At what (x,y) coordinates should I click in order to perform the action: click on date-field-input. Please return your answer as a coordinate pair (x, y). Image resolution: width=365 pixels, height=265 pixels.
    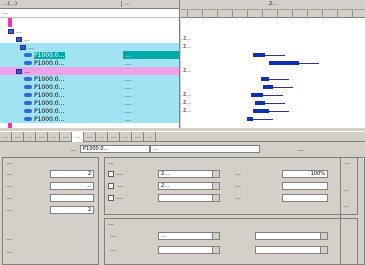
    Looking at the image, I should click on (189, 198).